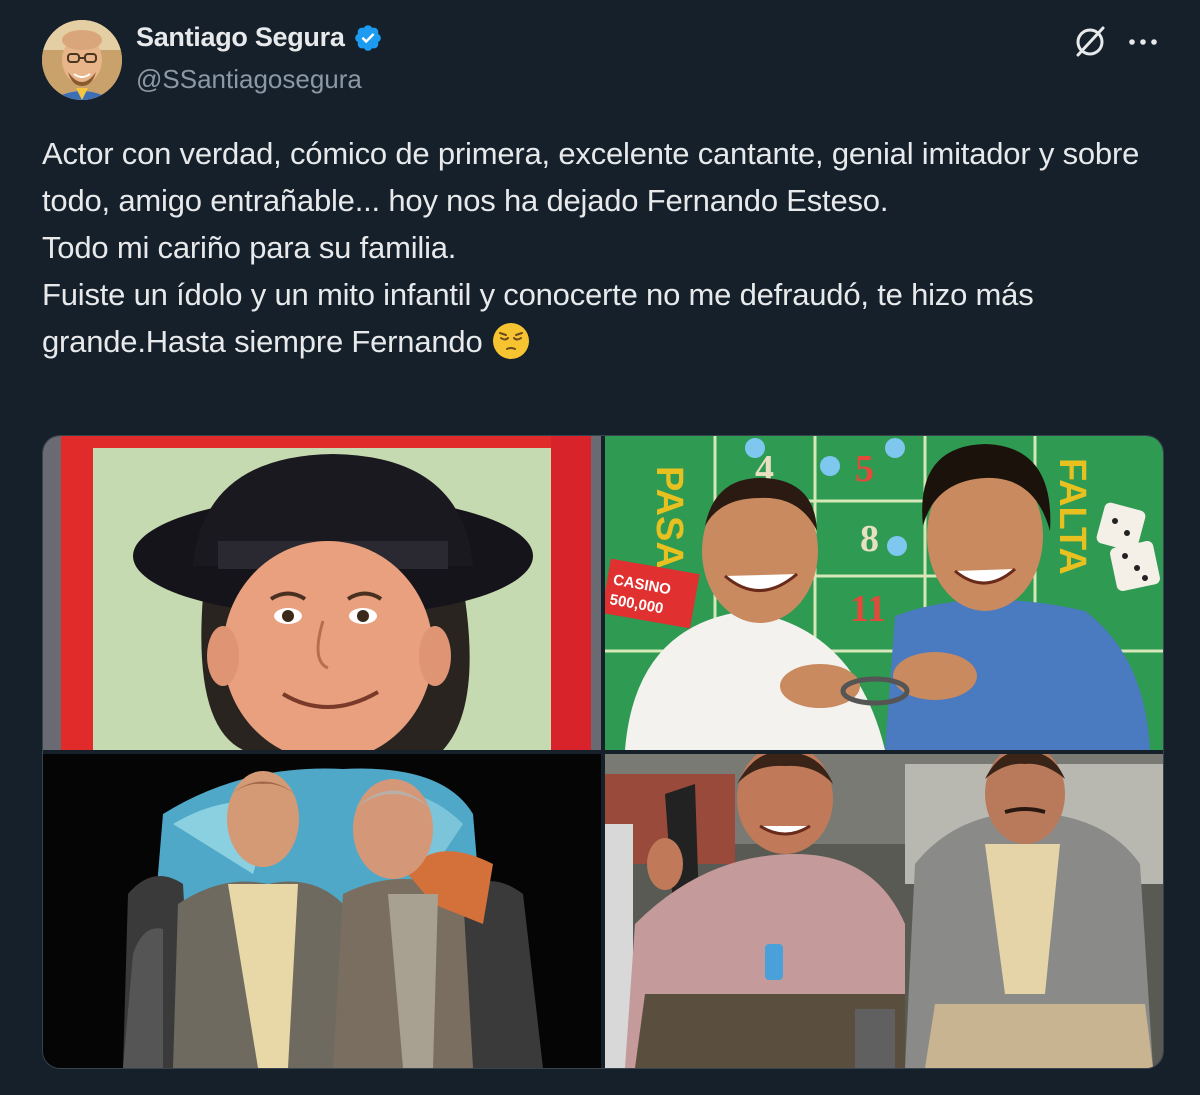  I want to click on grok-icon, so click(1090, 42).